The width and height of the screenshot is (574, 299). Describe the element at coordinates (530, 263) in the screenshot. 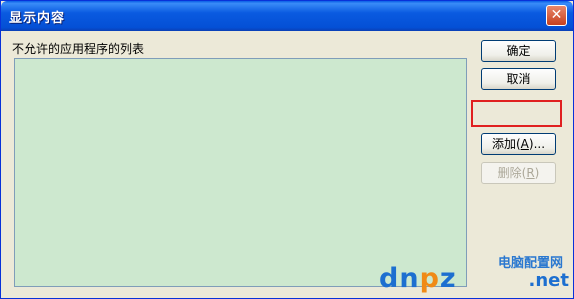

I see `watermark-top-text: 电脑配置网` at that location.